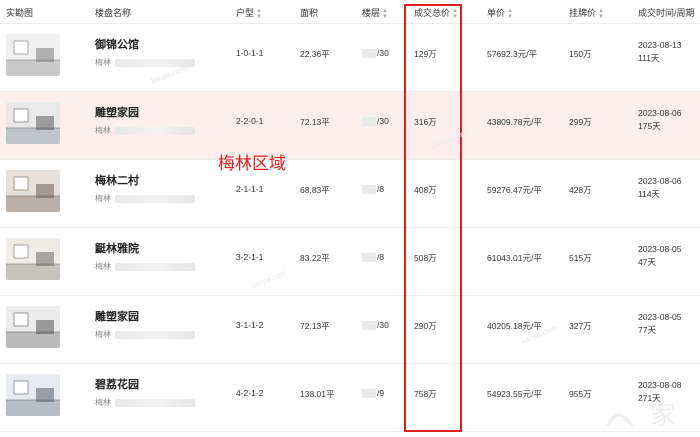  I want to click on total-price-value: 129万, so click(425, 54).